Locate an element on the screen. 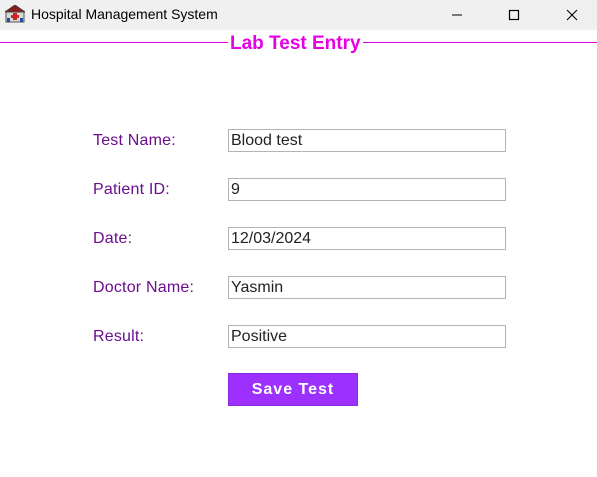 The height and width of the screenshot is (477, 597). save-test-button: Save Test is located at coordinates (293, 389).